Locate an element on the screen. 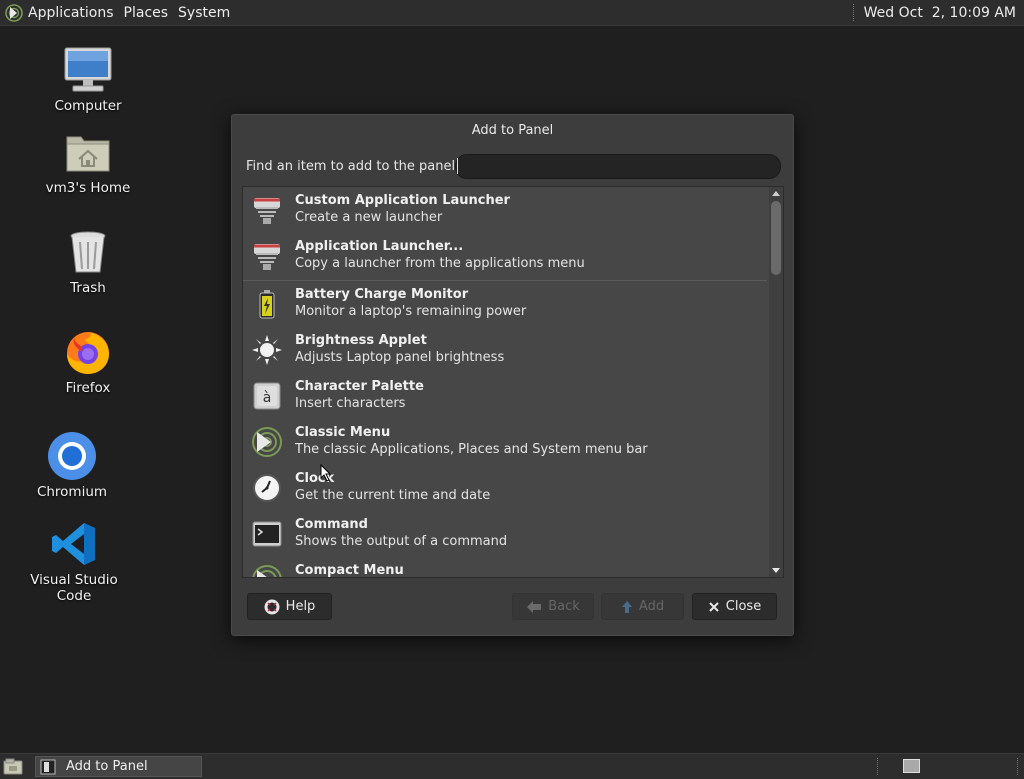  help-button: Help is located at coordinates (289, 606).